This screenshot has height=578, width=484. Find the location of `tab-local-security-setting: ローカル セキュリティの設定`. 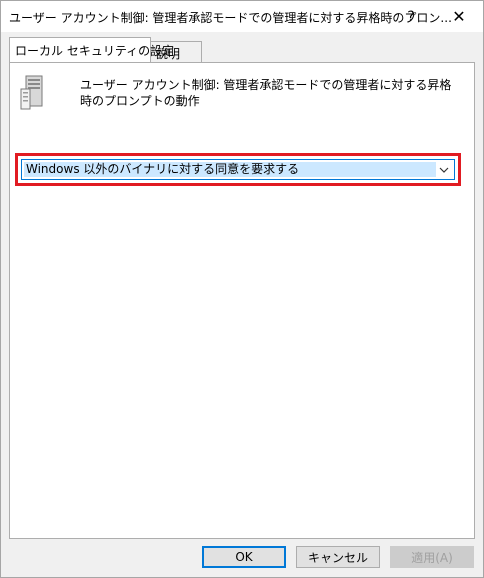

tab-local-security-setting: ローカル セキュリティの設定 is located at coordinates (91, 49).